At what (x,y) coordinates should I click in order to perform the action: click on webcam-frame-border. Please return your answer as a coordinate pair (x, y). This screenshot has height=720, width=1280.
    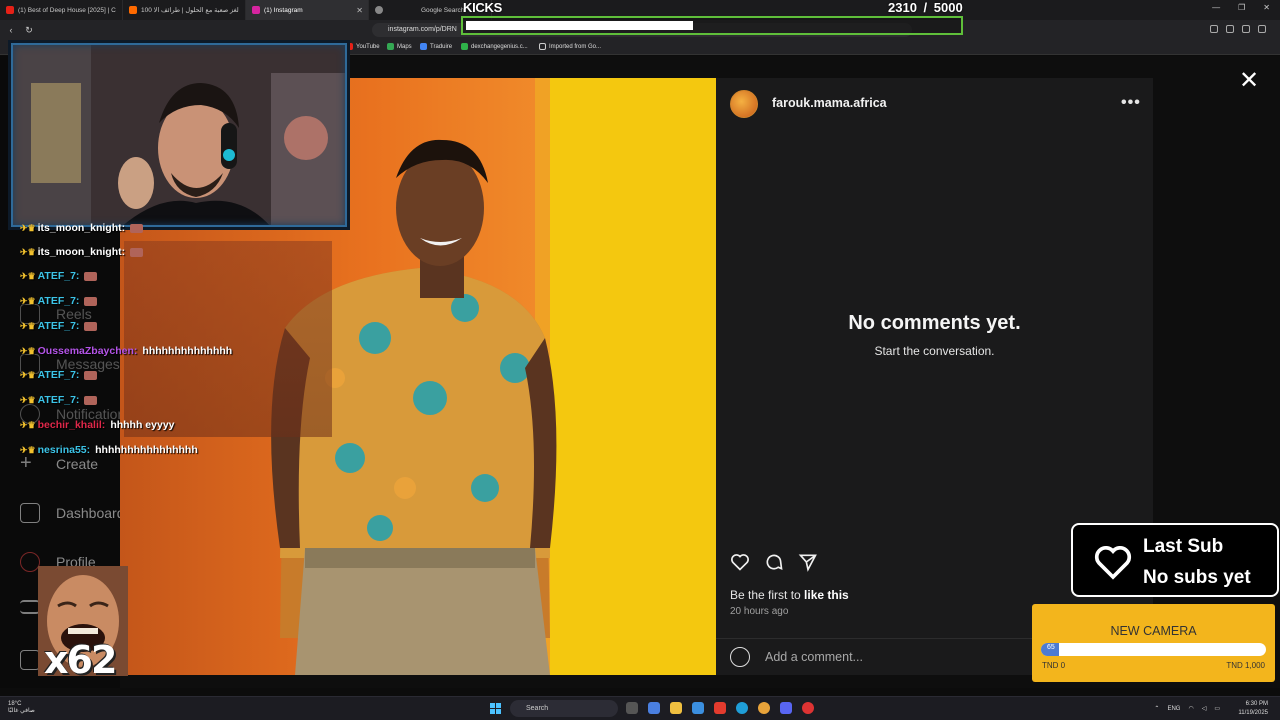
    Looking at the image, I should click on (179, 135).